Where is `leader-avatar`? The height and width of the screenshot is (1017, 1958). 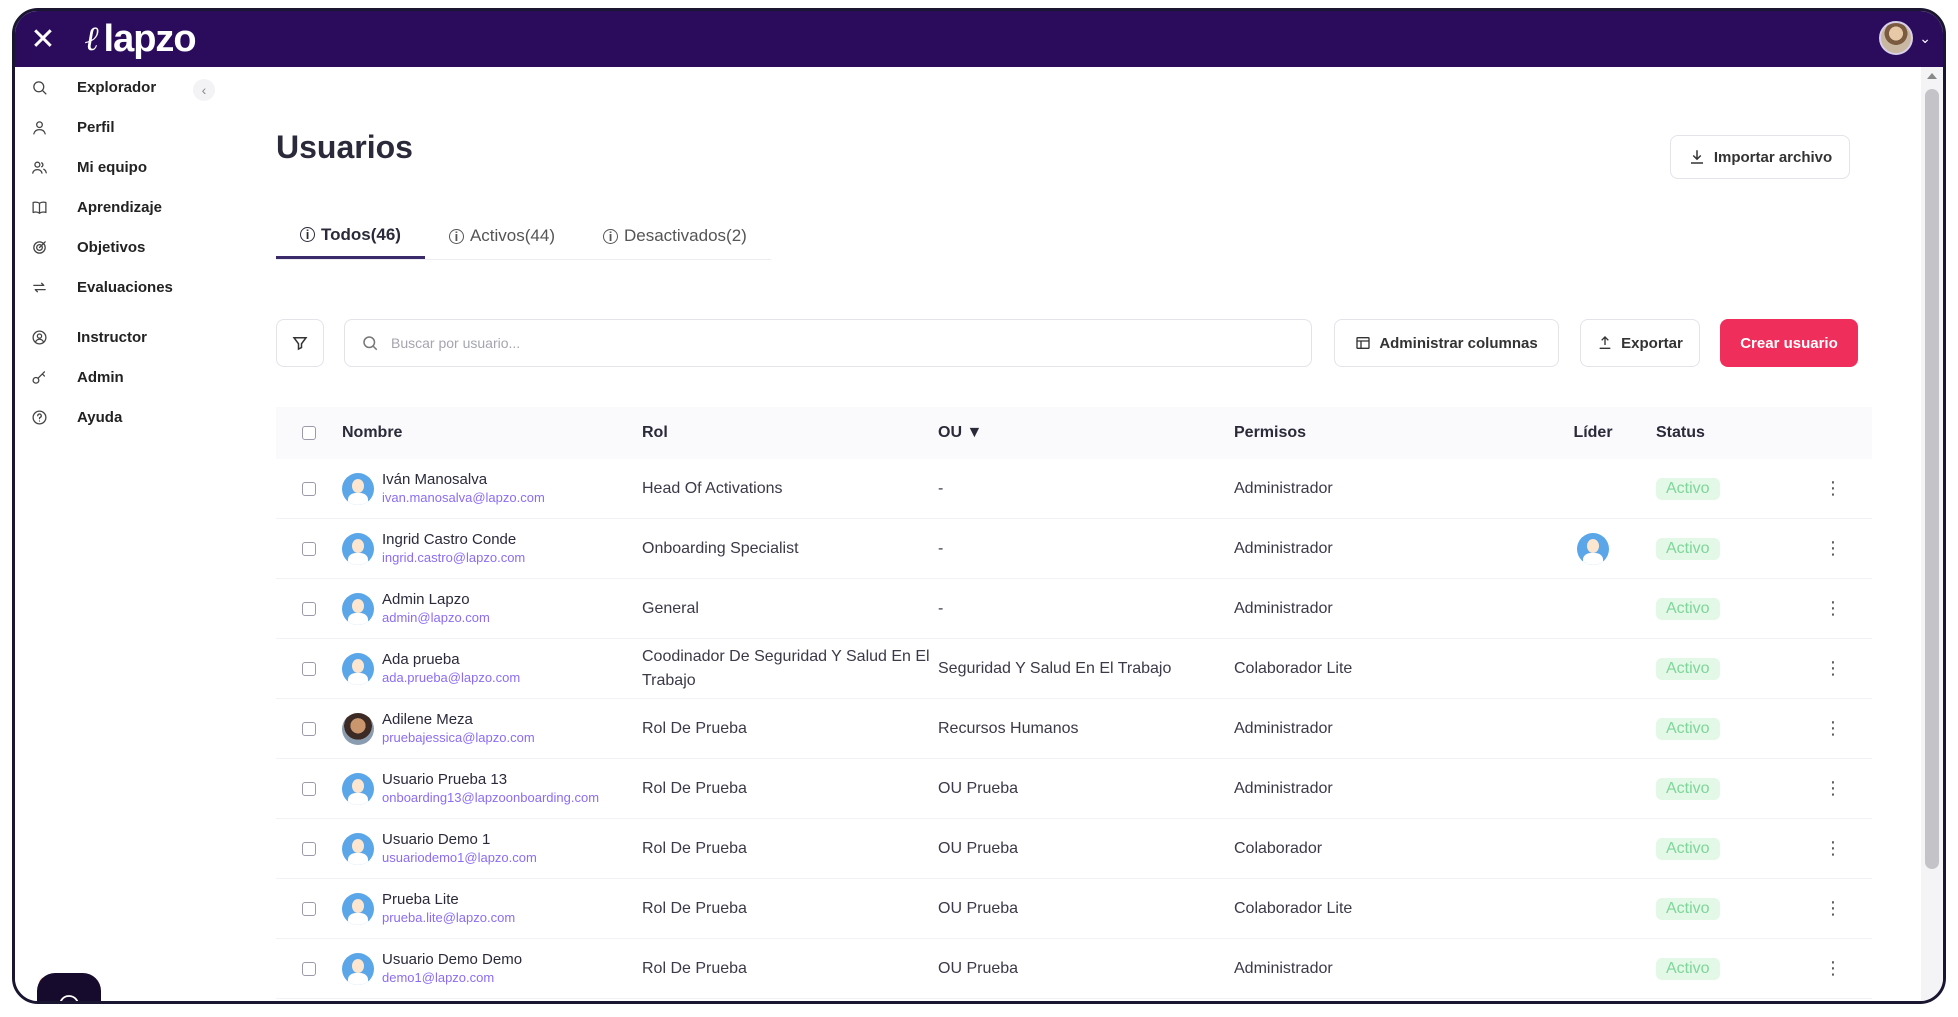 leader-avatar is located at coordinates (1593, 548).